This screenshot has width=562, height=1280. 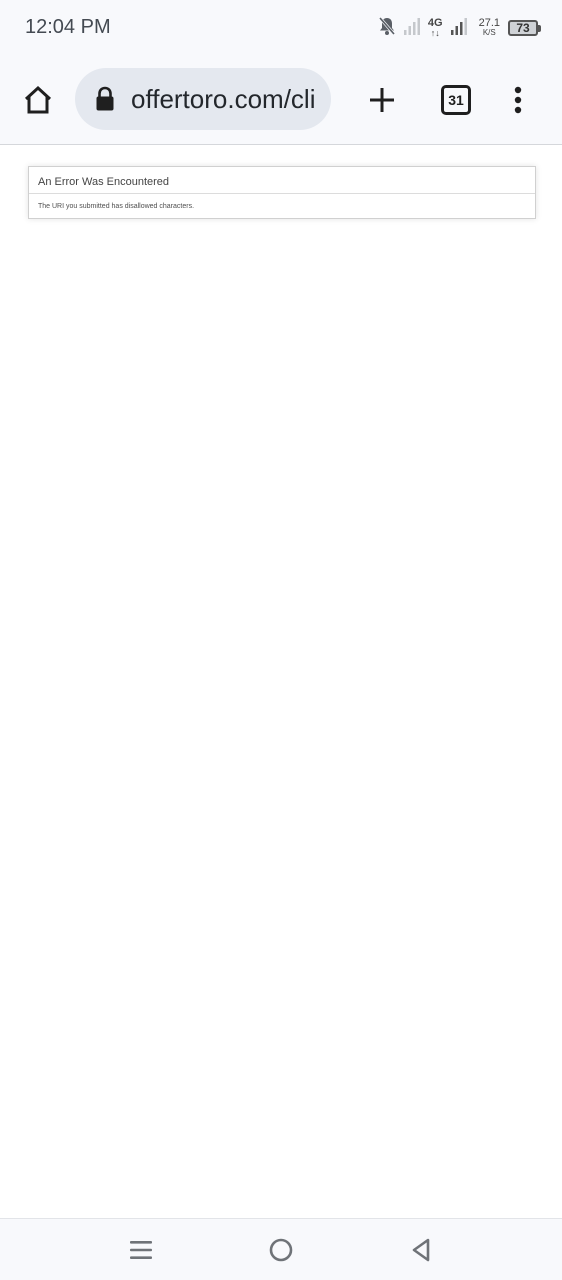 I want to click on network-arrows: ↑↓, so click(x=435, y=33).